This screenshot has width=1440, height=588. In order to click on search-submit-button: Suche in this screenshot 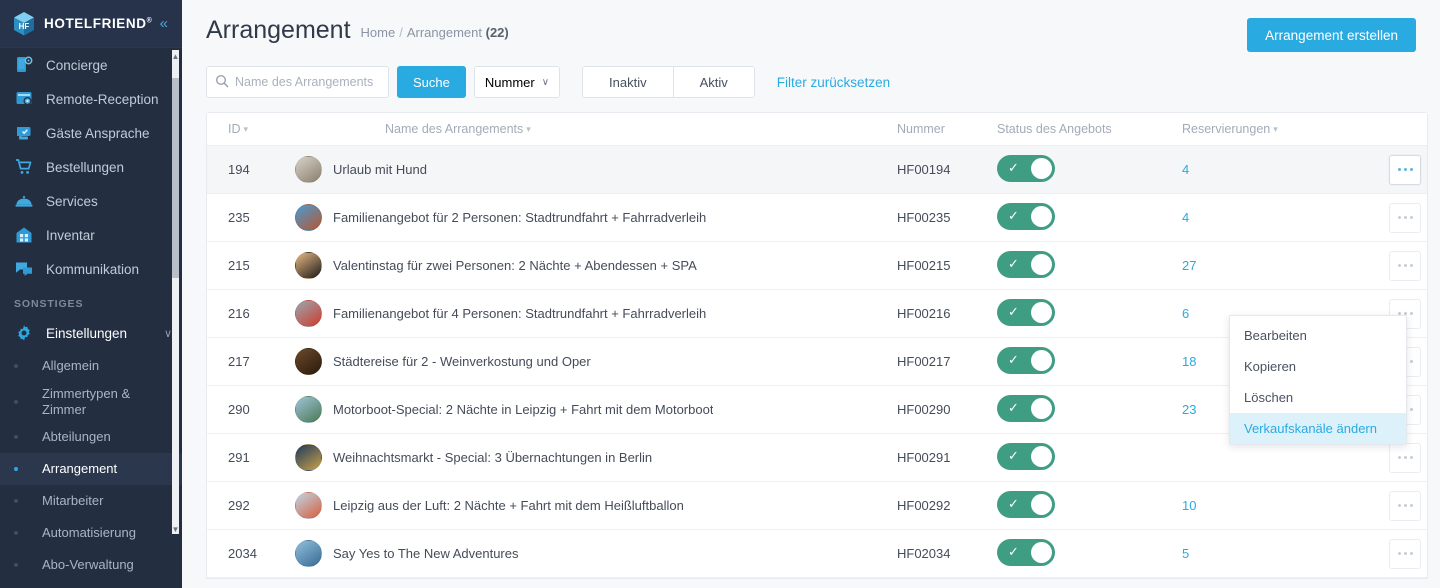, I will do `click(431, 82)`.